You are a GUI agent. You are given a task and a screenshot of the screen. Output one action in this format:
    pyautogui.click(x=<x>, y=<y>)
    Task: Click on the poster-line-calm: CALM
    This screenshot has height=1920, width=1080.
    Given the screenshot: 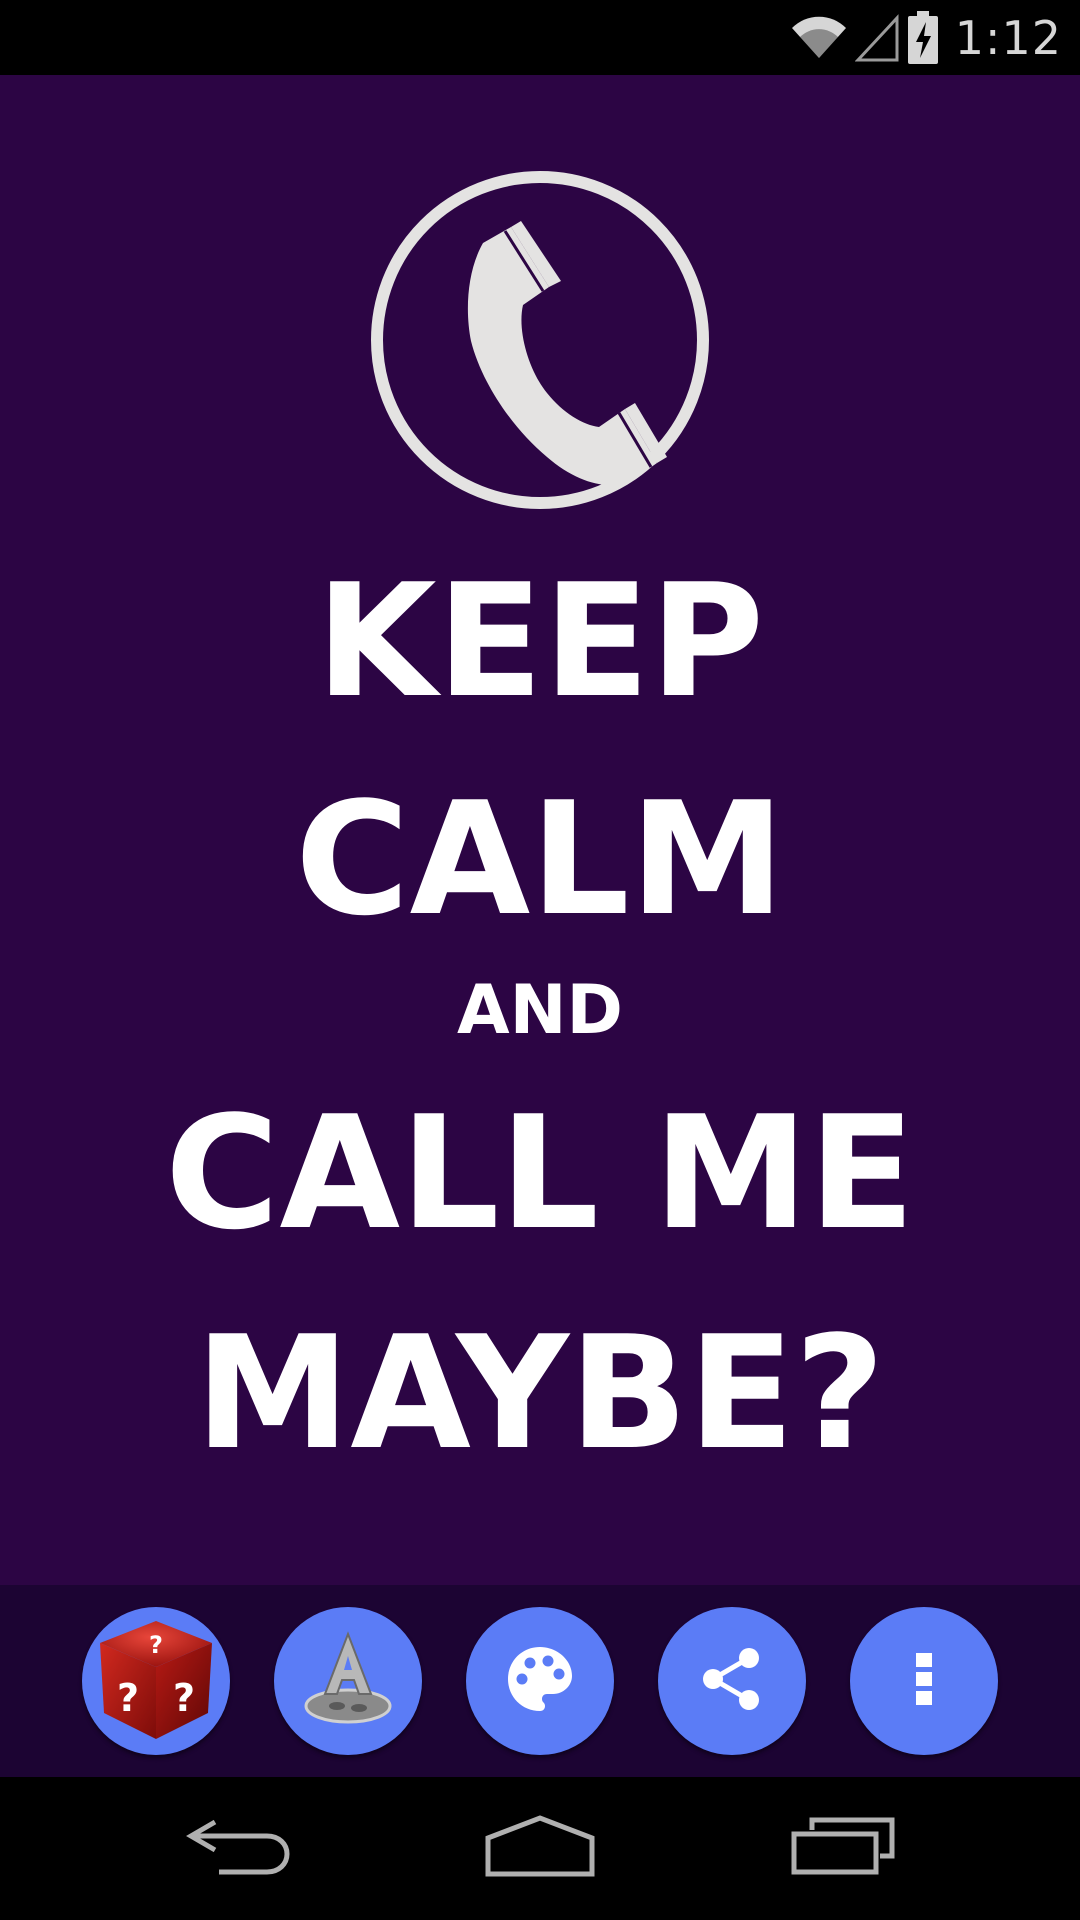 What is the action you would take?
    pyautogui.click(x=540, y=859)
    